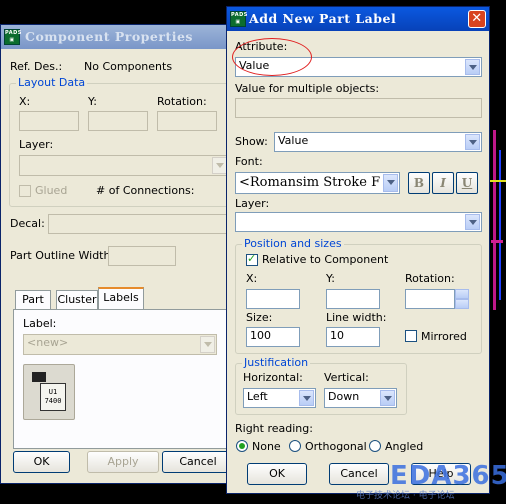  What do you see at coordinates (121, 298) in the screenshot?
I see `tab-labels: Labels` at bounding box center [121, 298].